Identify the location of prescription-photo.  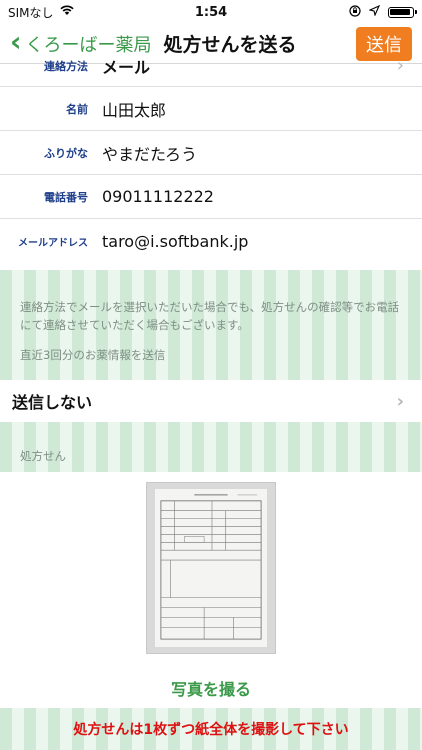
(211, 568).